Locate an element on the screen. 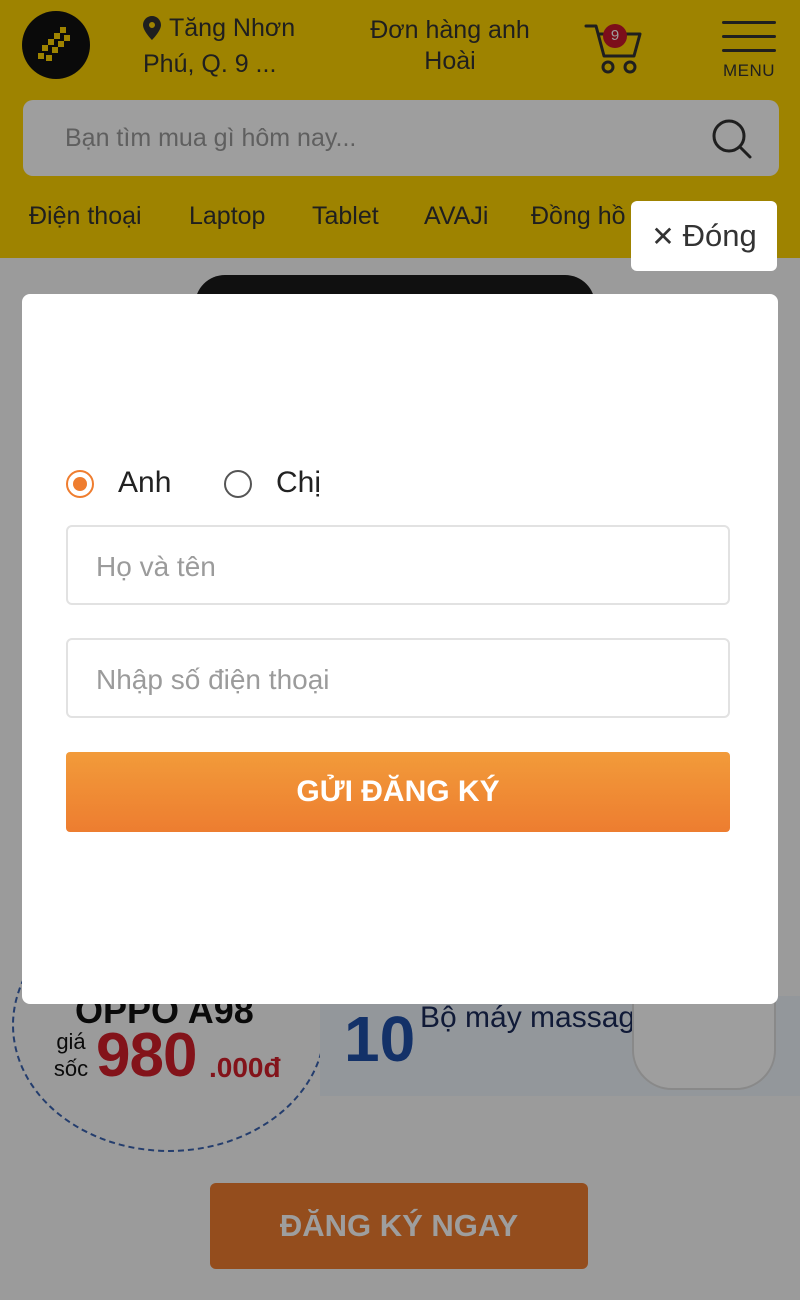 This screenshot has width=800, height=1300. radio-checked-icon is located at coordinates (80, 484).